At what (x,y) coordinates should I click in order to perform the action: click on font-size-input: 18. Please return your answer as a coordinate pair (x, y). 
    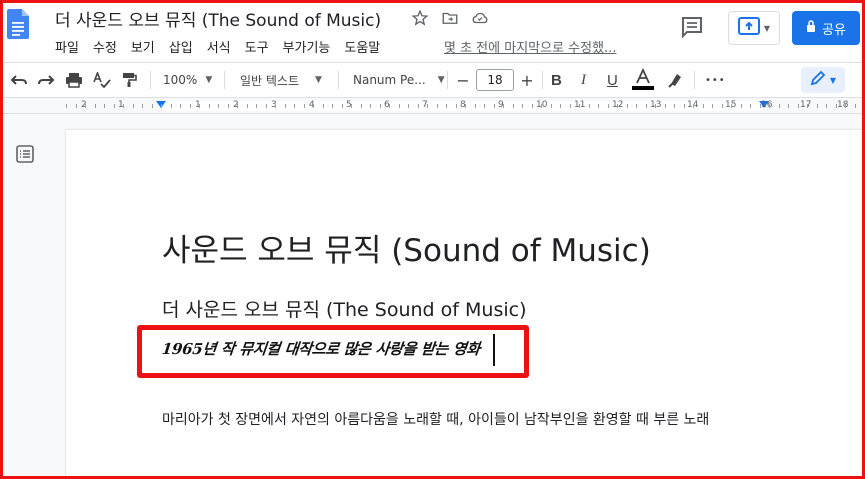
    Looking at the image, I should click on (495, 80).